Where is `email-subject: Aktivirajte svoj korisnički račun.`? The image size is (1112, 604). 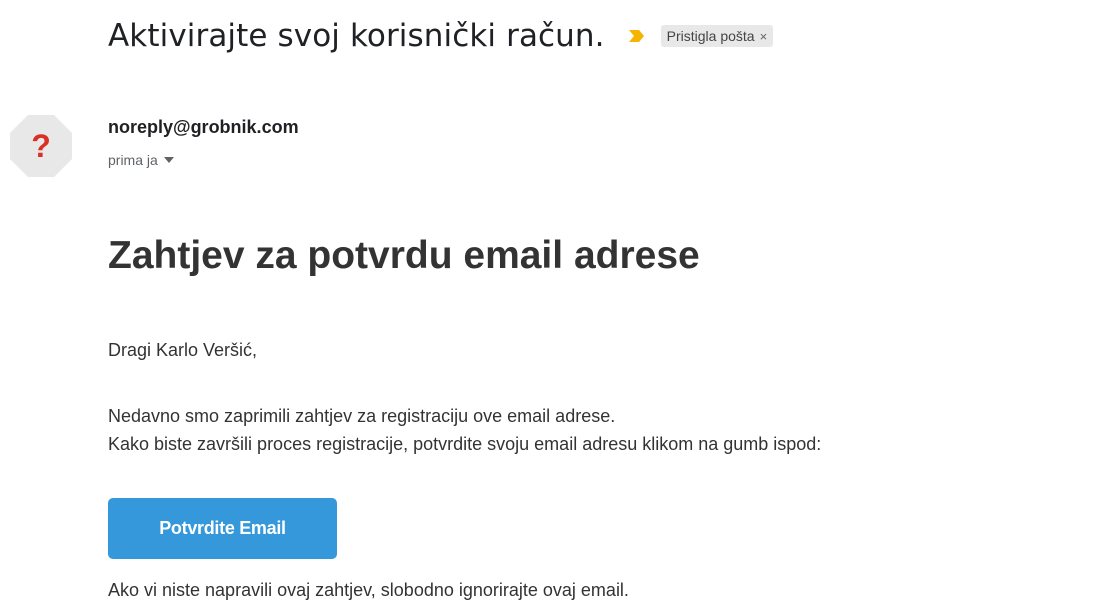 email-subject: Aktivirajte svoj korisnički račun. is located at coordinates (356, 36).